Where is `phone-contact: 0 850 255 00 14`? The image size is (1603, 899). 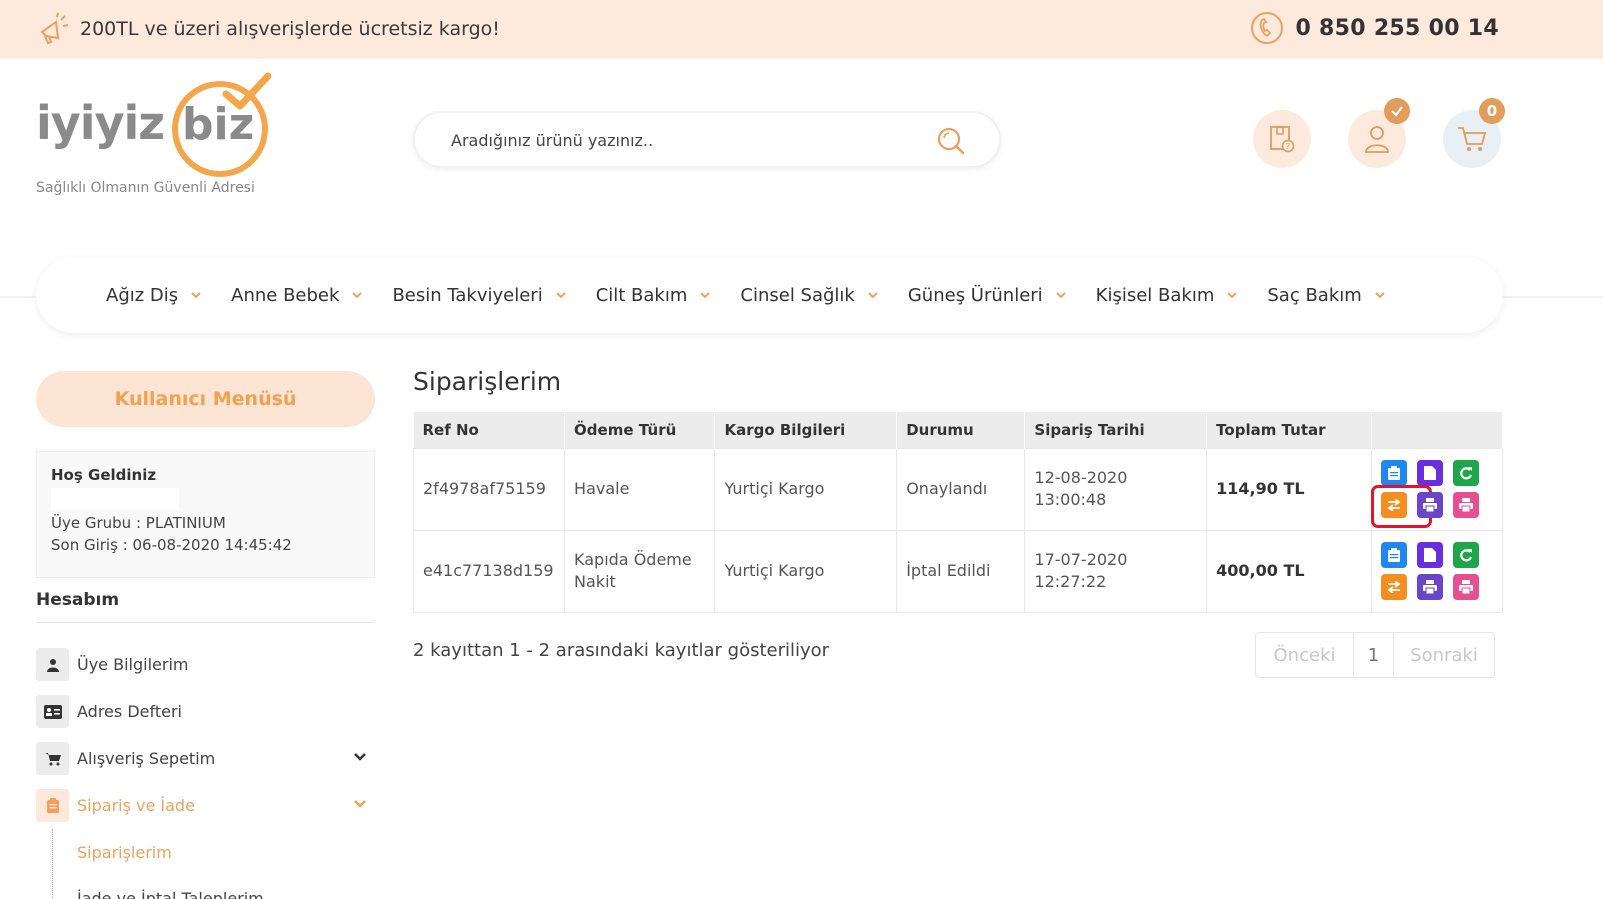
phone-contact: 0 850 255 00 14 is located at coordinates (1374, 28).